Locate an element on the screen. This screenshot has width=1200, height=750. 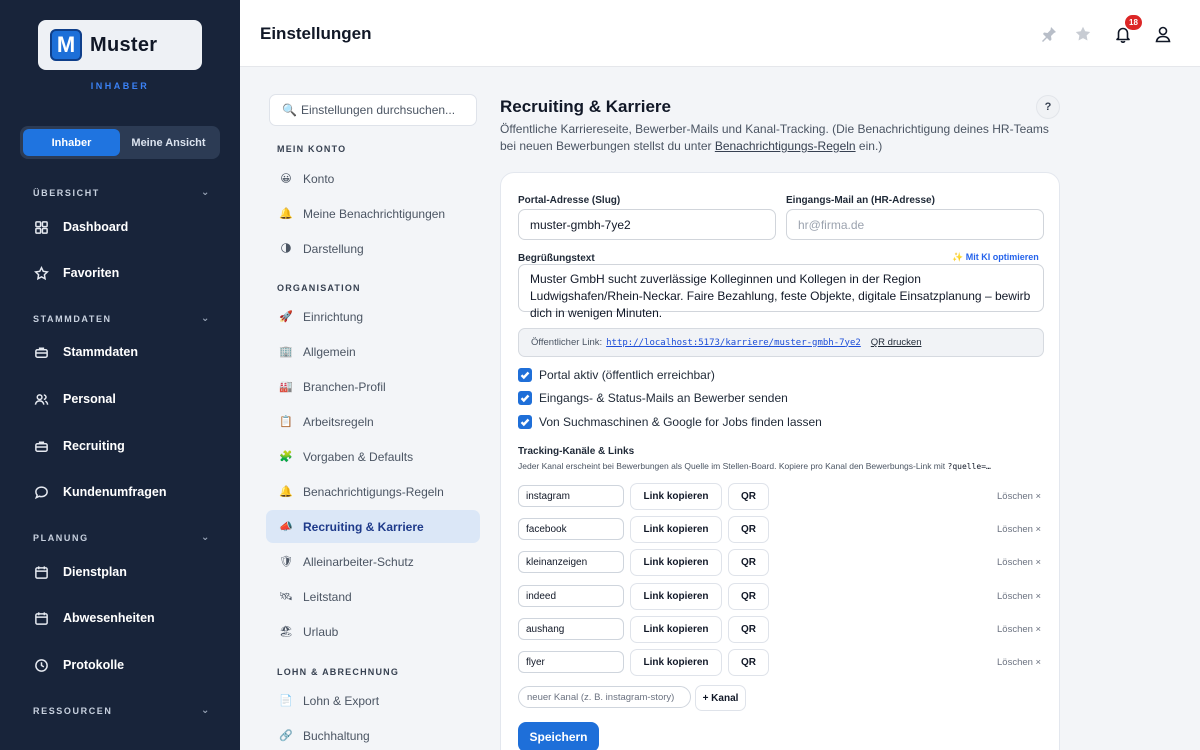
channel-input: indeed is located at coordinates (571, 596).